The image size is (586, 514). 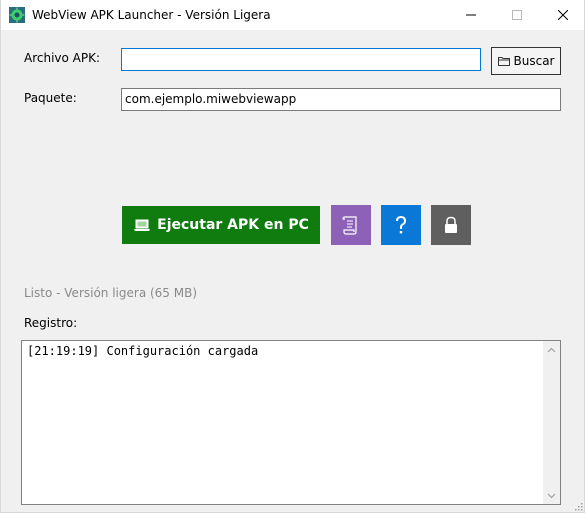 What do you see at coordinates (151, 15) in the screenshot?
I see `window-title: WebView APK Launcher - Versión Ligera` at bounding box center [151, 15].